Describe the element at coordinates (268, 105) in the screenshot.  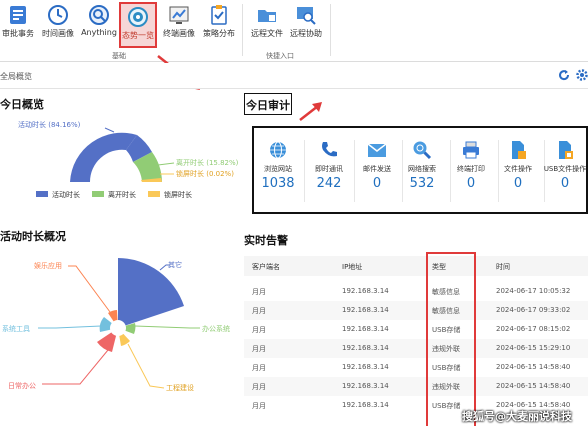
I see `audit-title: 今日审计` at that location.